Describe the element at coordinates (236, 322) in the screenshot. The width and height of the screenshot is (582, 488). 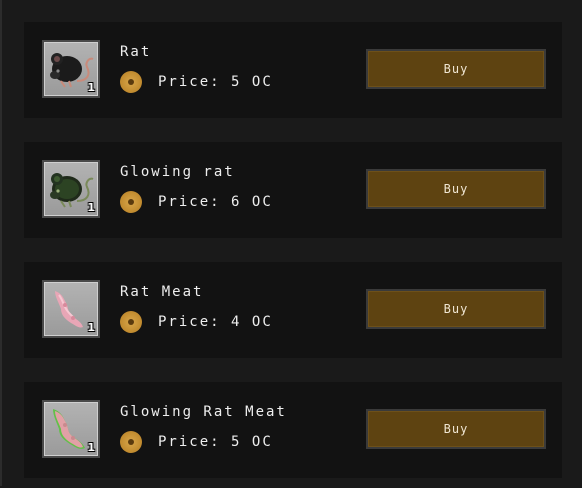
I see `price-value: 4` at that location.